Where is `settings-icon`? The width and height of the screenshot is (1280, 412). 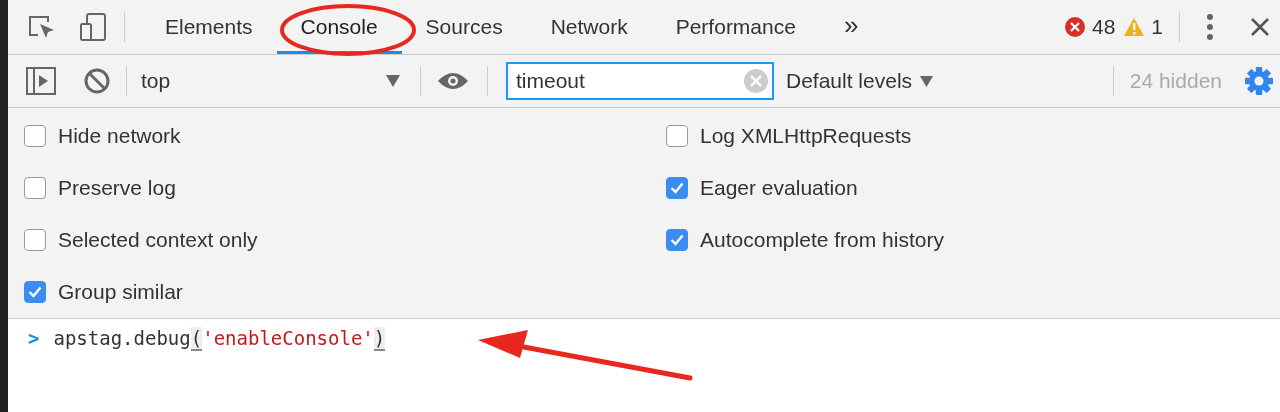
settings-icon is located at coordinates (1259, 81).